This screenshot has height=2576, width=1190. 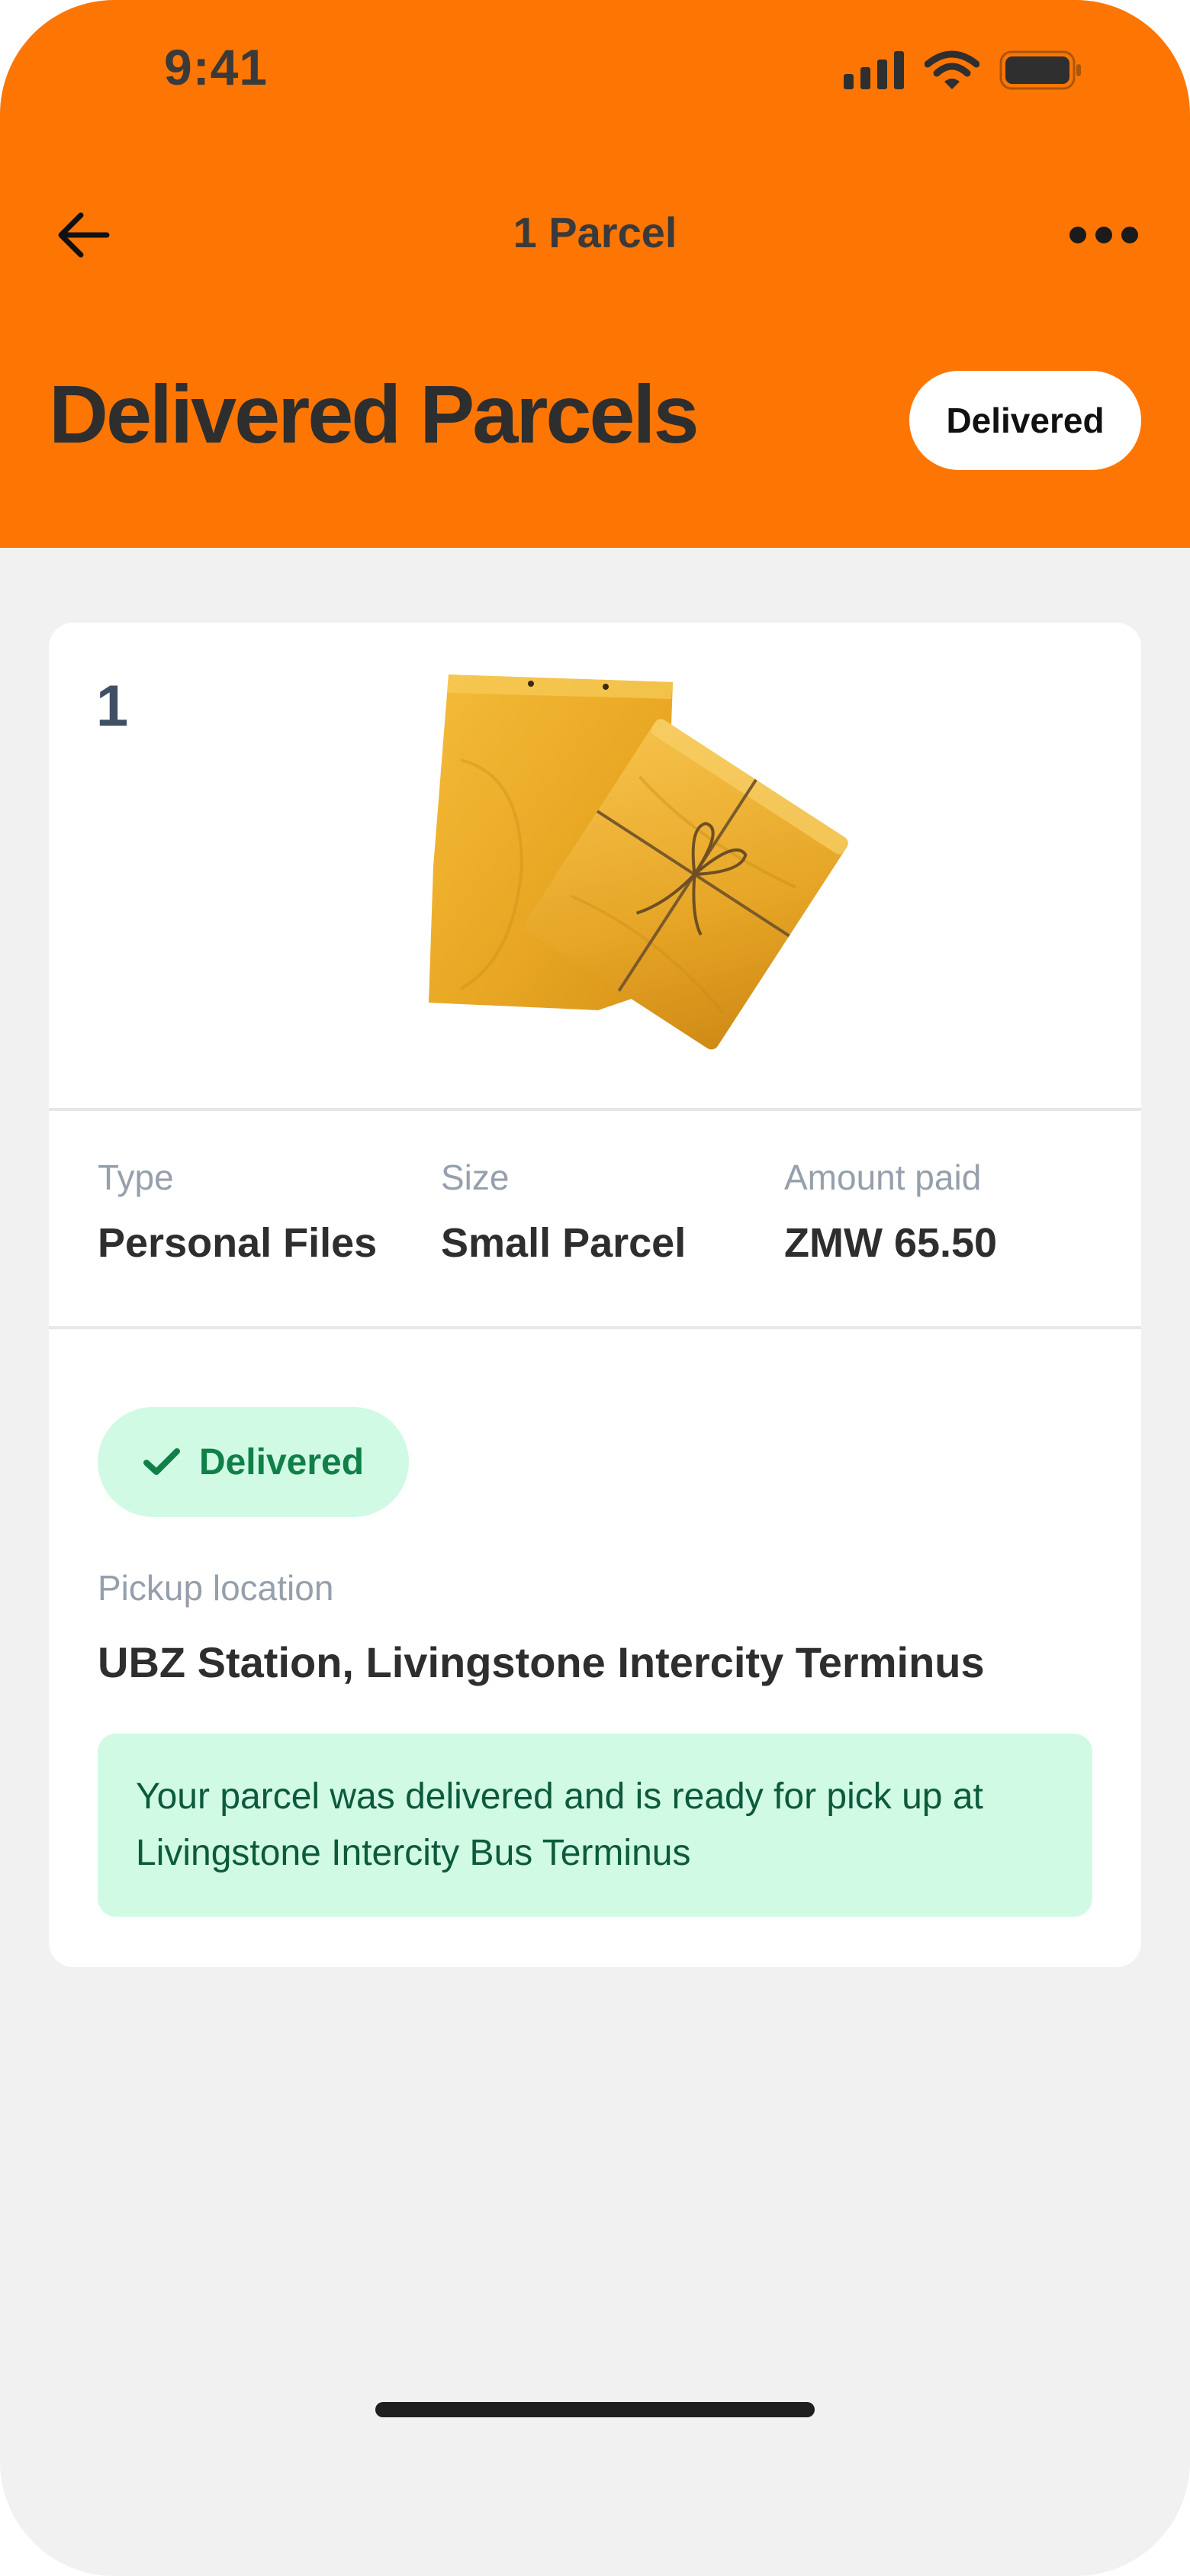 What do you see at coordinates (112, 706) in the screenshot?
I see `parcel-index: 1` at bounding box center [112, 706].